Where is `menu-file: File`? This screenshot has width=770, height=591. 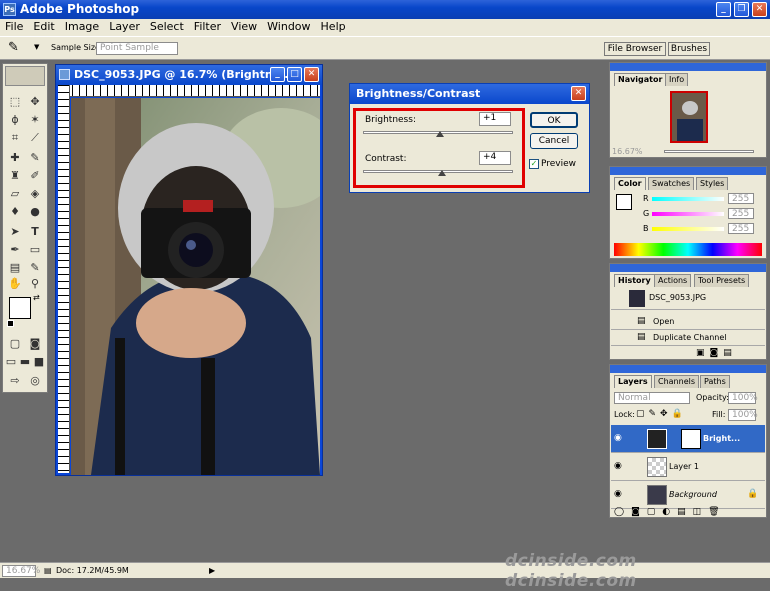
menu-file: File is located at coordinates (14, 27).